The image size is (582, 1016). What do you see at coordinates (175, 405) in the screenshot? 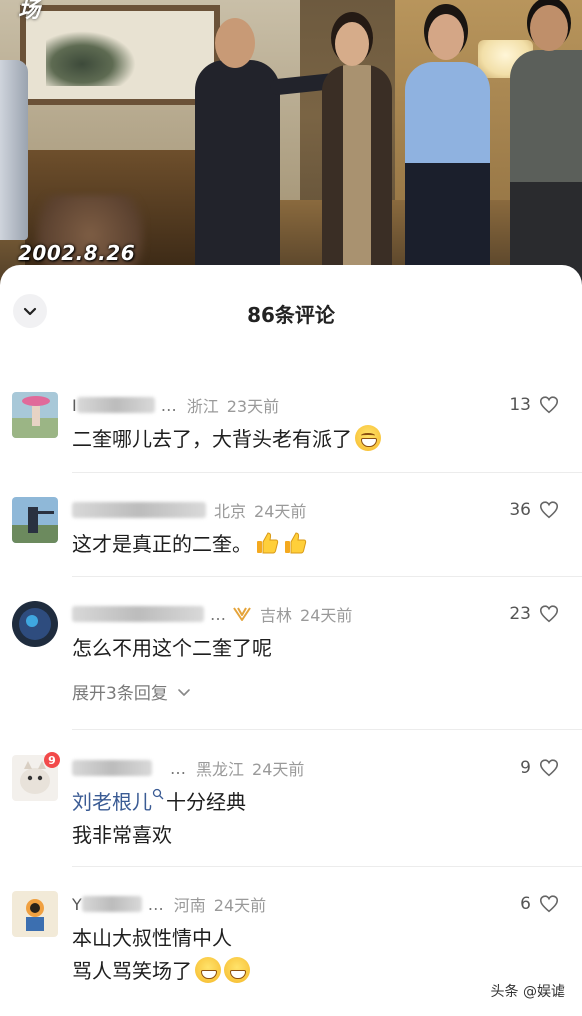
I see `comment-meta: I … 浙江 23天前` at bounding box center [175, 405].